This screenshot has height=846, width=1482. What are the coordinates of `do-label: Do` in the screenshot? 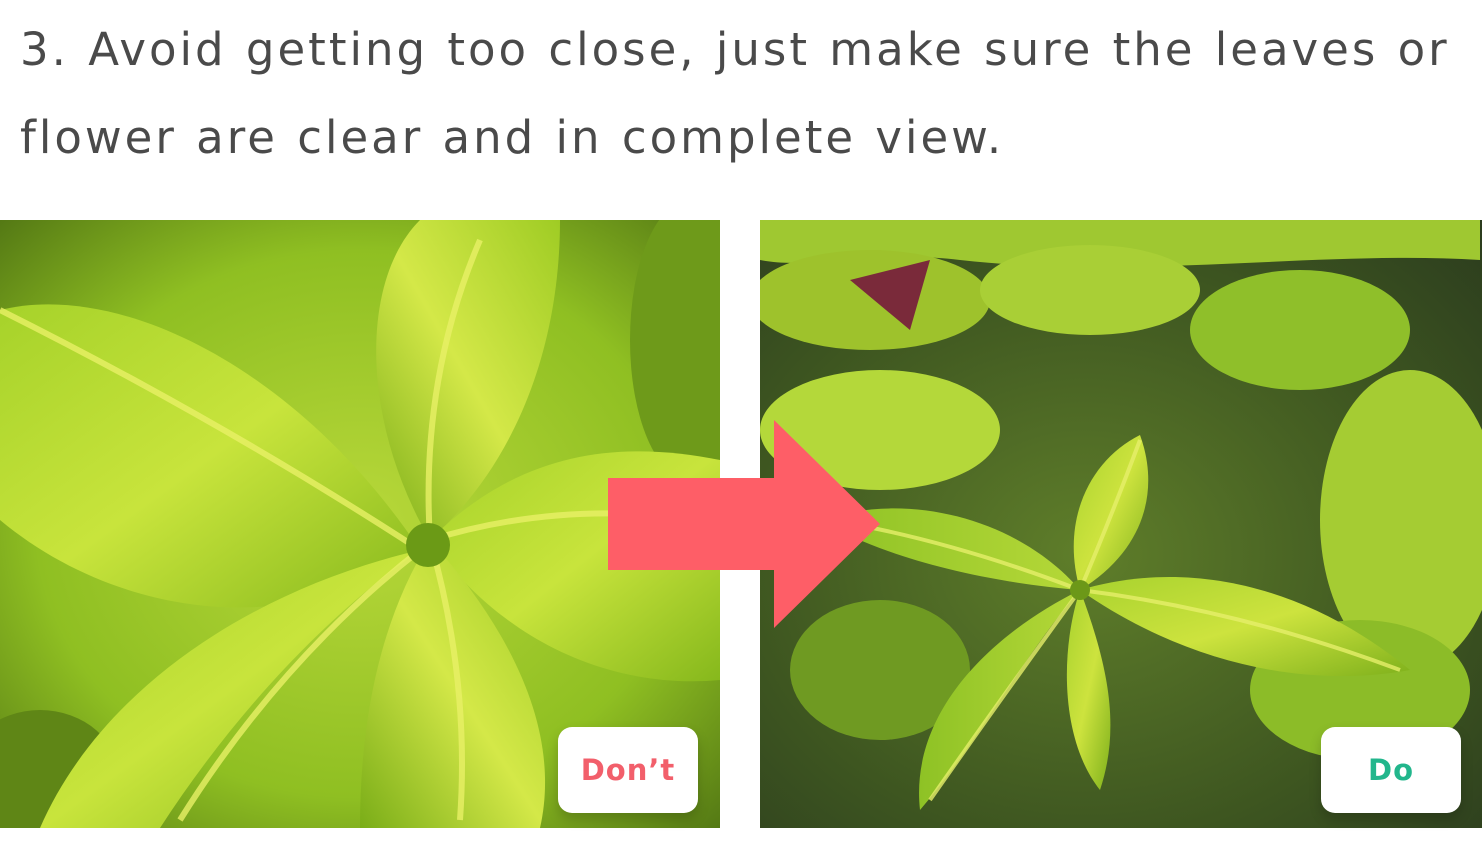 It's located at (1391, 770).